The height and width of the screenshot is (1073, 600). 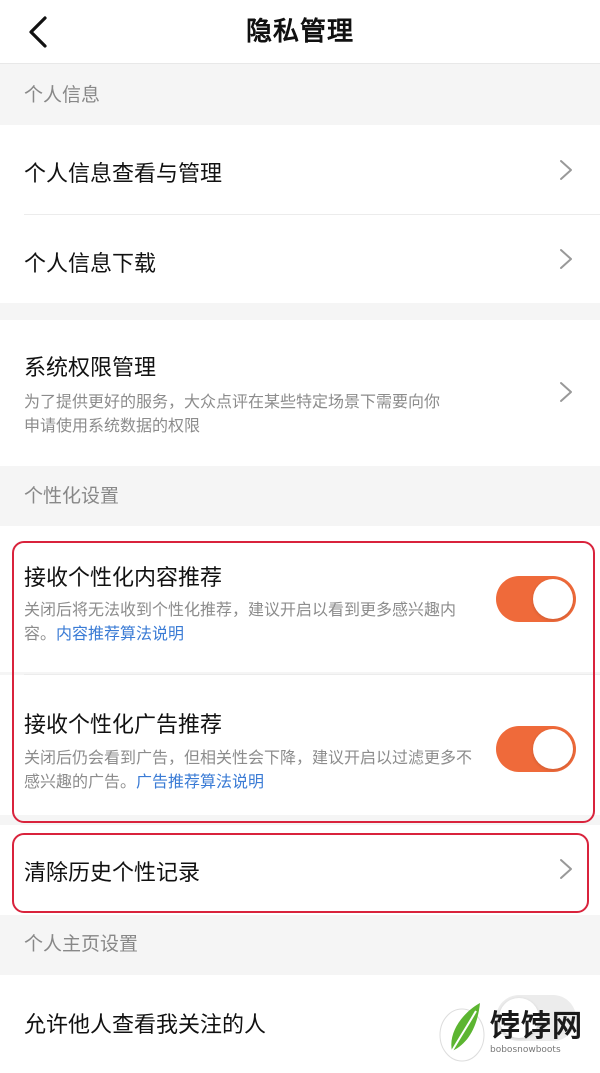 I want to click on row-clear-history: 清除历史个性记录, so click(x=300, y=870).